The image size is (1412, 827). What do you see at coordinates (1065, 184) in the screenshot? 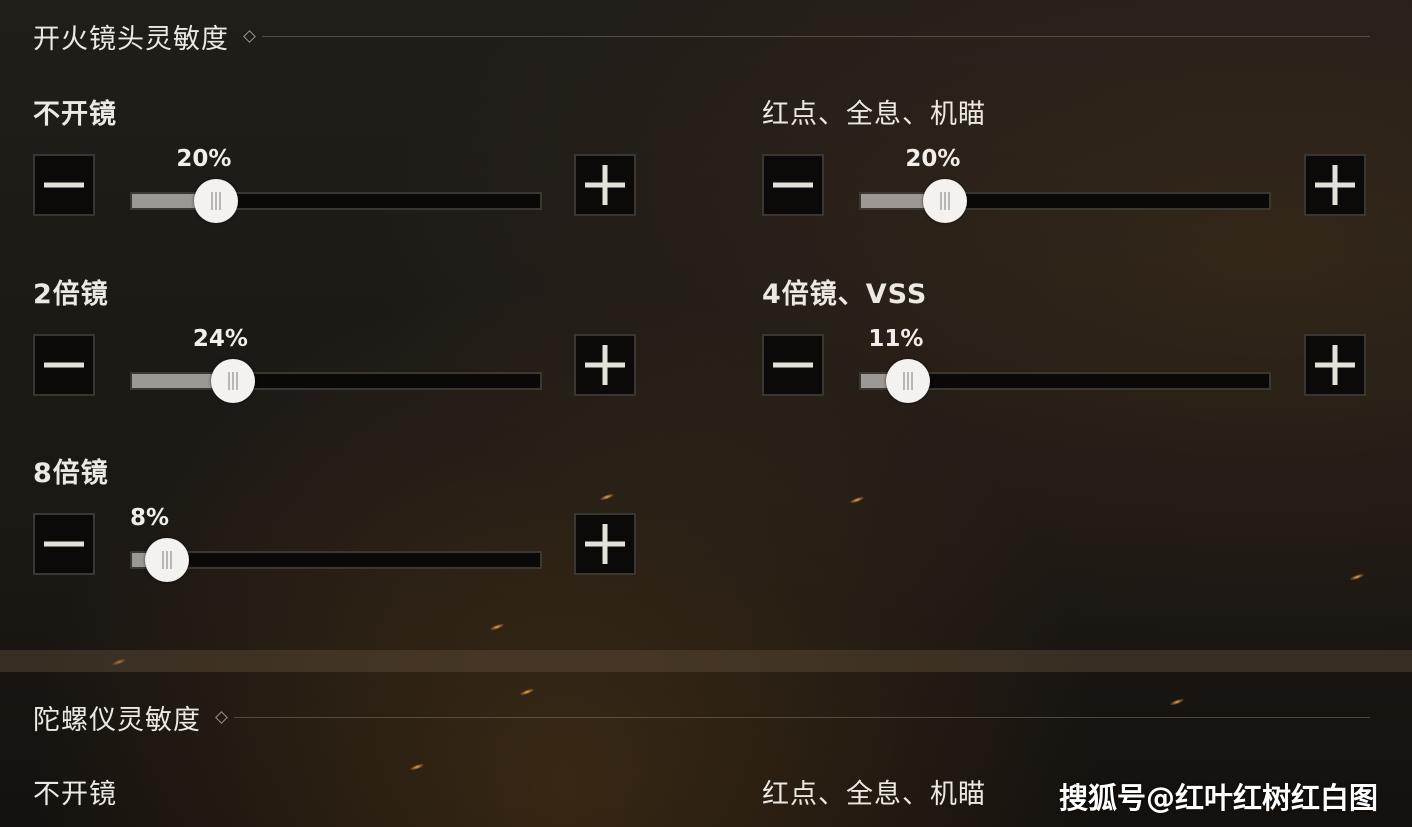
I see `sensitivity-slider-red-dot: 20%` at bounding box center [1065, 184].